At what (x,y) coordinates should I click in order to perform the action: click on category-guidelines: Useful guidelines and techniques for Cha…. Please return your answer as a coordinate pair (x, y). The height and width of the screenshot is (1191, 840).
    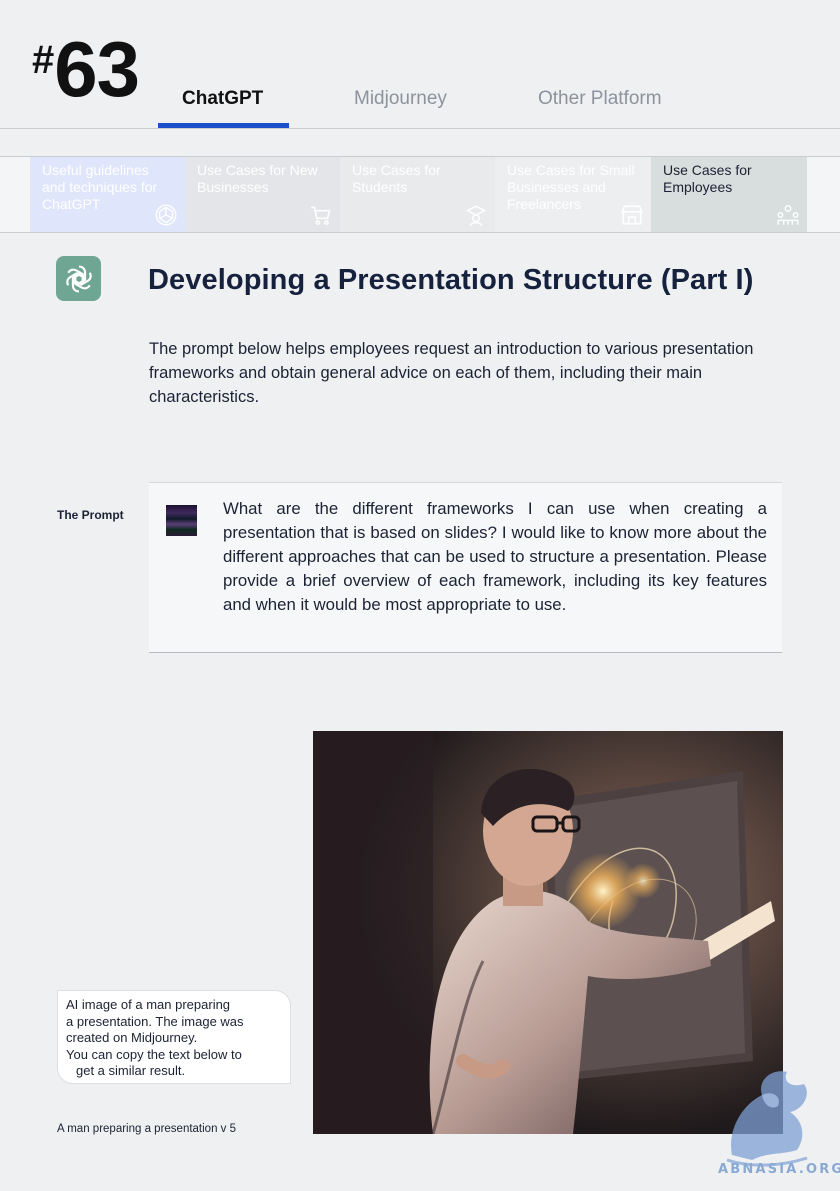
    Looking at the image, I should click on (107, 194).